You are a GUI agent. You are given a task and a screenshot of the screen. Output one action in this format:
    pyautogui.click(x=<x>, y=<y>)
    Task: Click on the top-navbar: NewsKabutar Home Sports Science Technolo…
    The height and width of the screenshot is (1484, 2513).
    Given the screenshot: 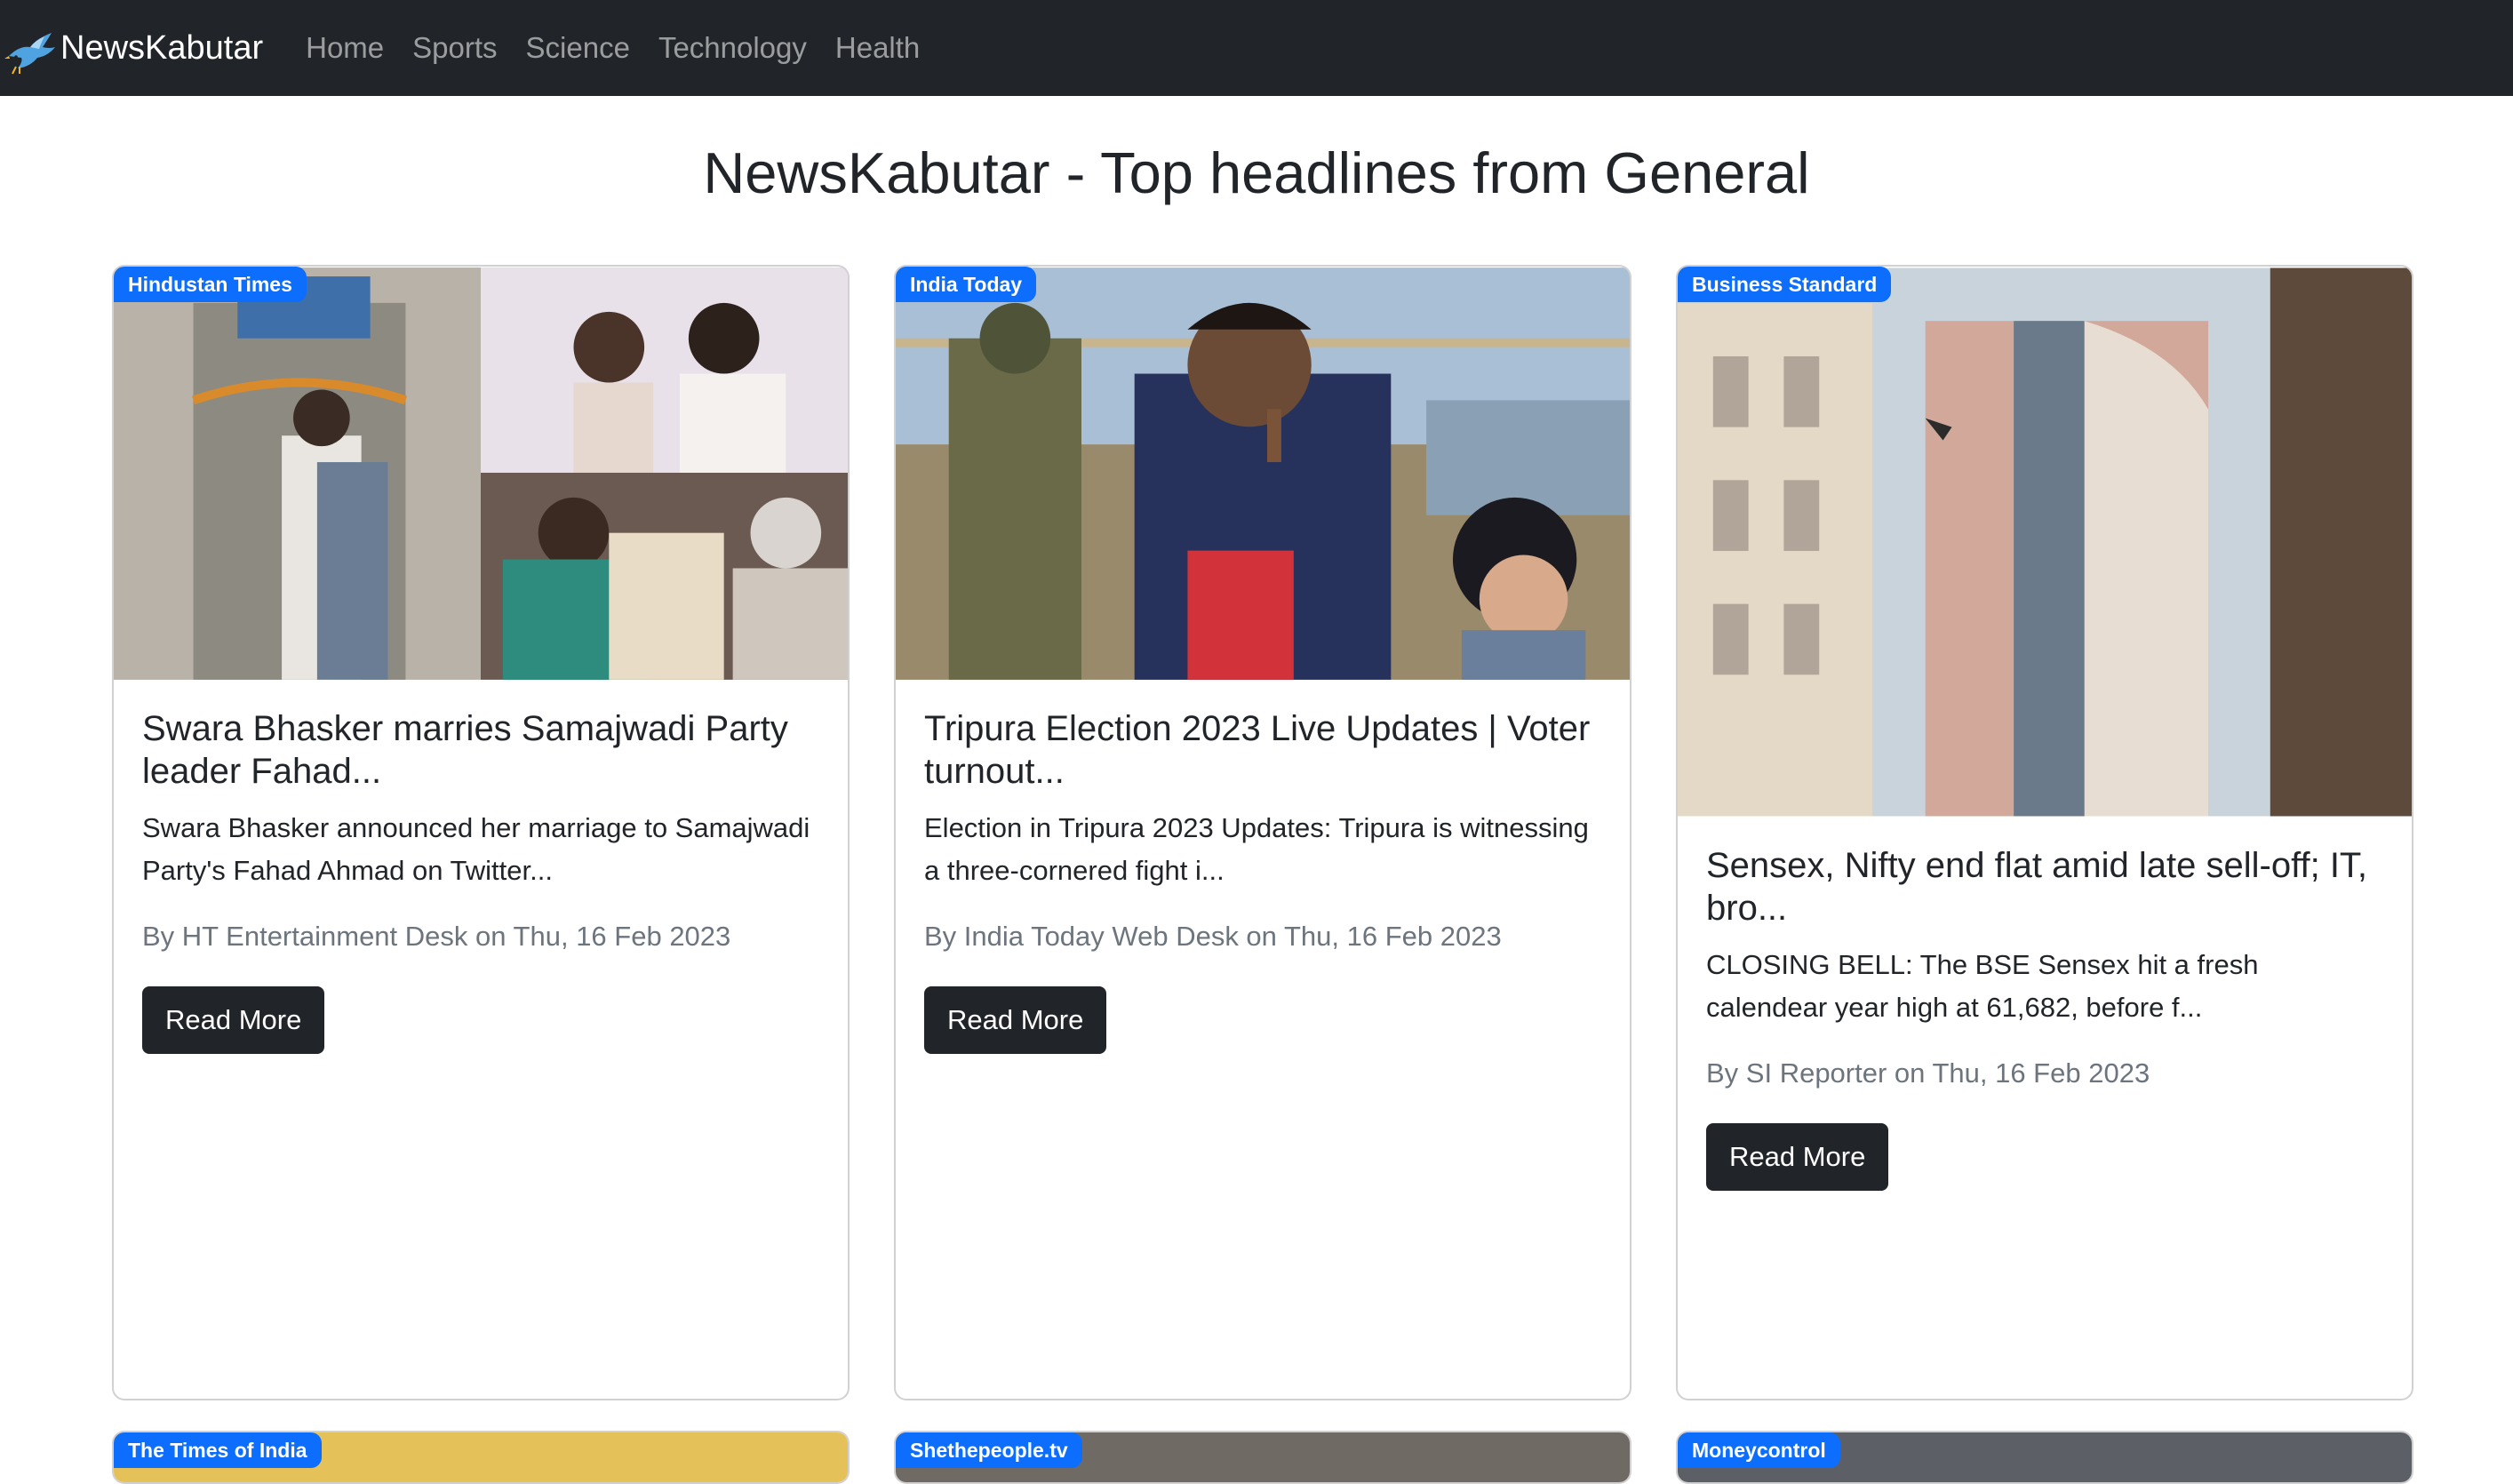 What is the action you would take?
    pyautogui.click(x=1257, y=48)
    